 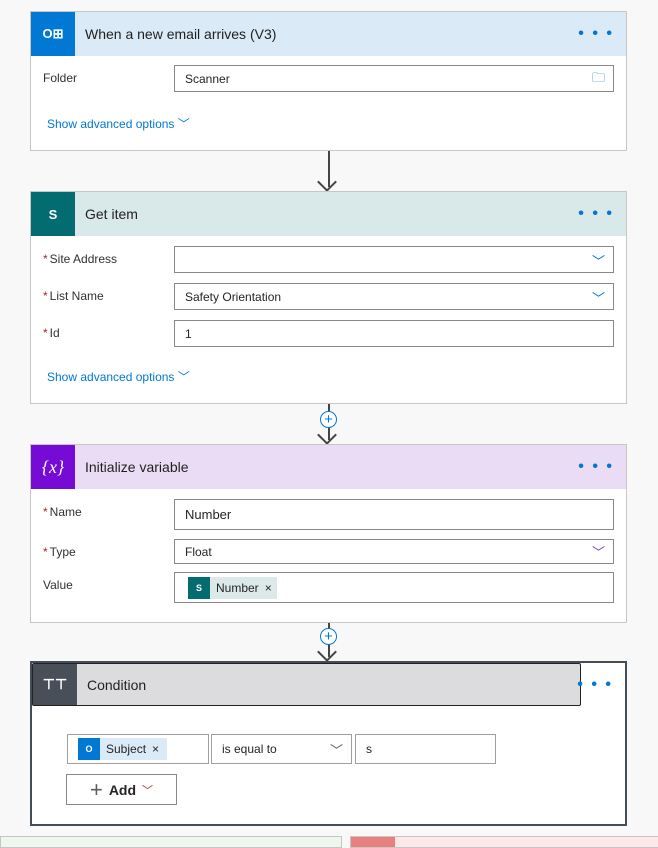 I want to click on site-address-label: * Site Address, so click(x=80, y=259).